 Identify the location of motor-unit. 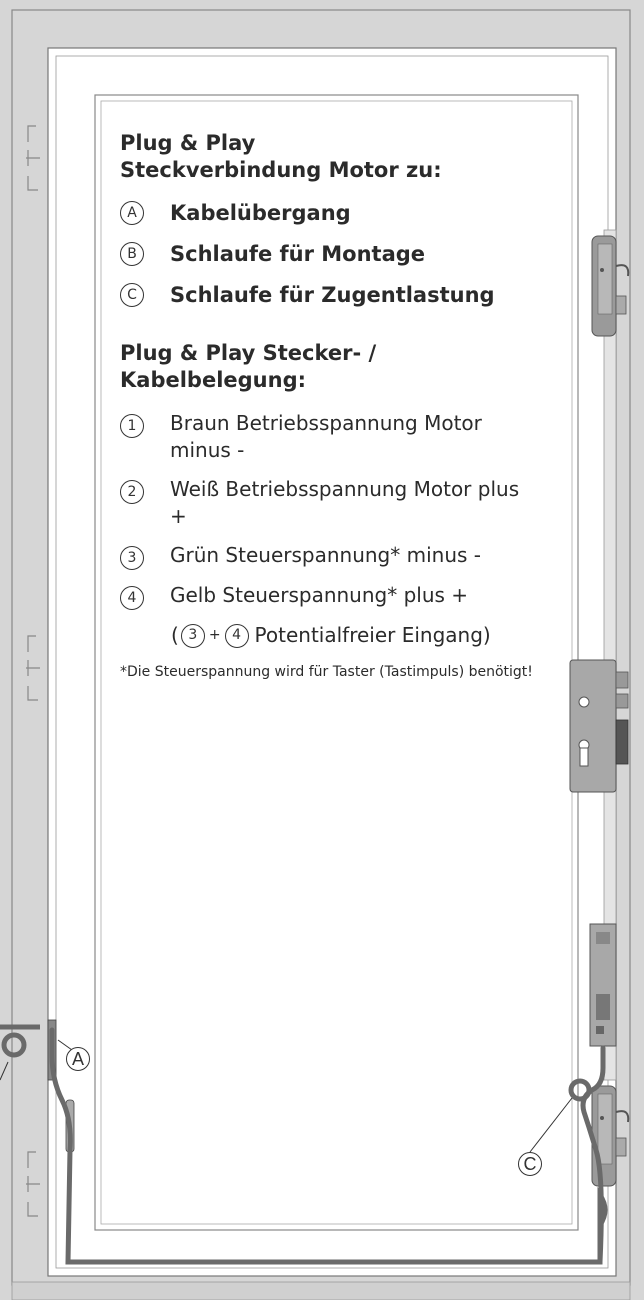
(603, 985).